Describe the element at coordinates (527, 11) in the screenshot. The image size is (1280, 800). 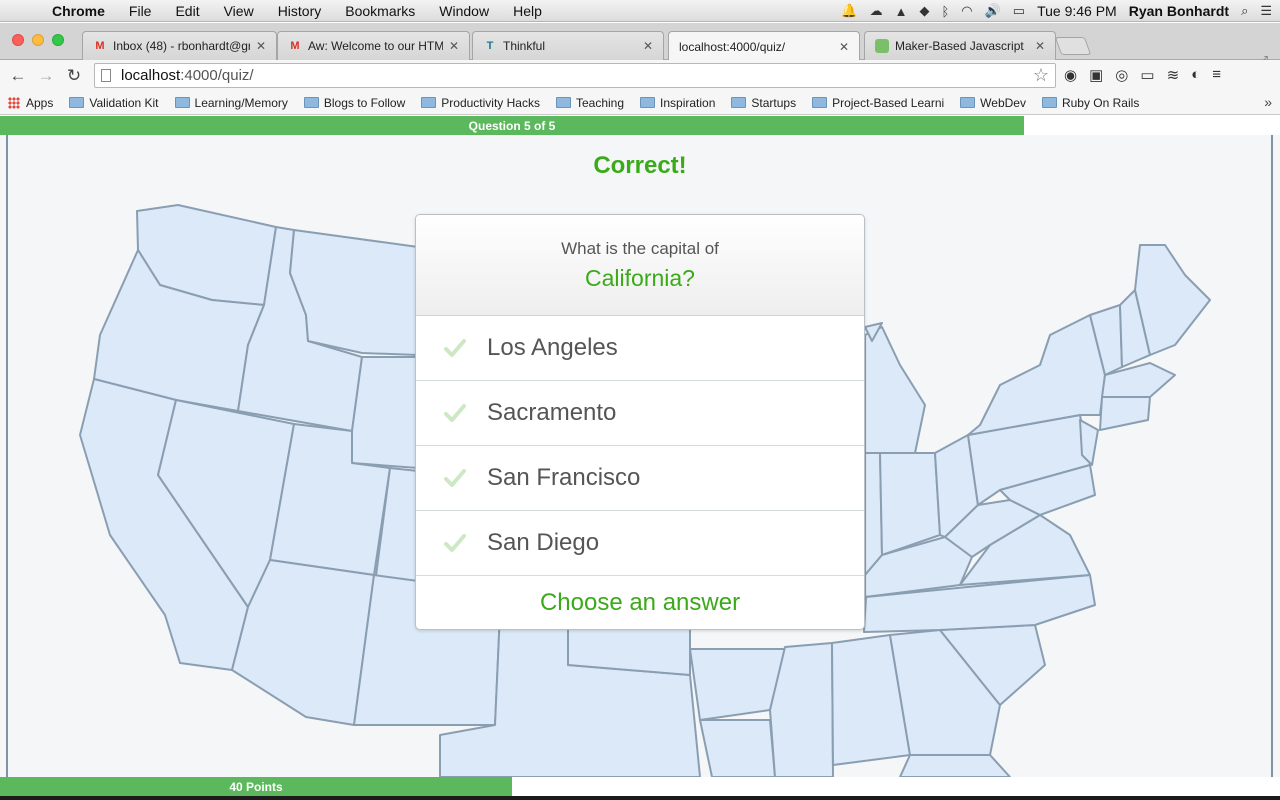
I see `menu-help: Help` at that location.